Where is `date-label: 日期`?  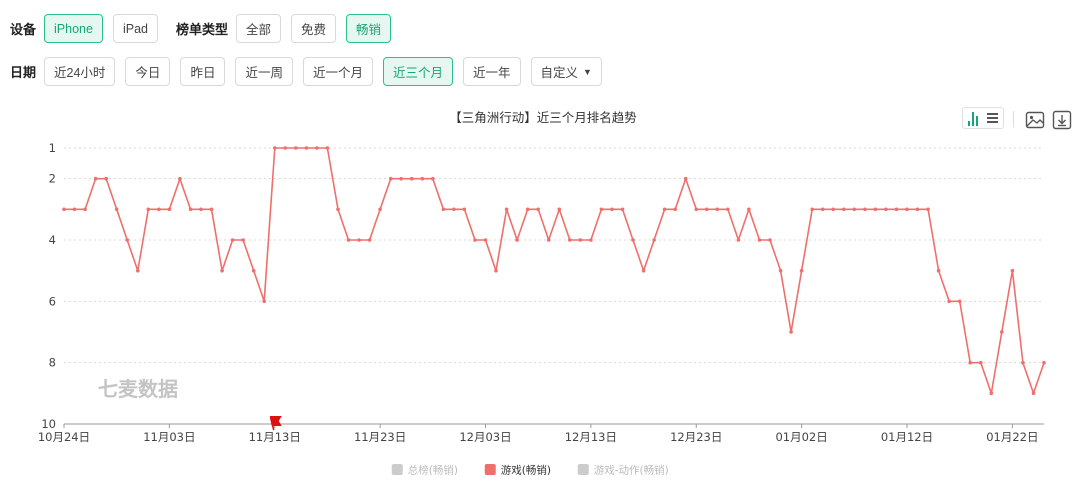 date-label: 日期 is located at coordinates (23, 73).